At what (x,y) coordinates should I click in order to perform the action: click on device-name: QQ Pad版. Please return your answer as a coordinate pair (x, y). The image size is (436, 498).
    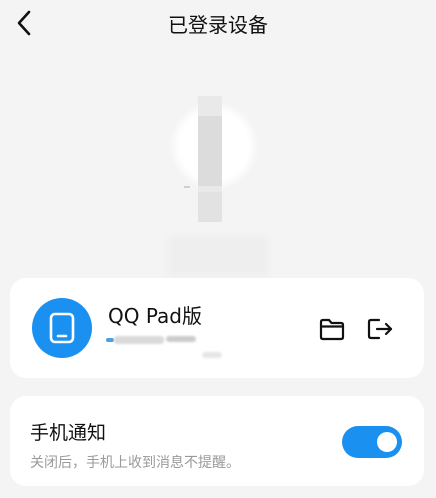
    Looking at the image, I should click on (155, 316).